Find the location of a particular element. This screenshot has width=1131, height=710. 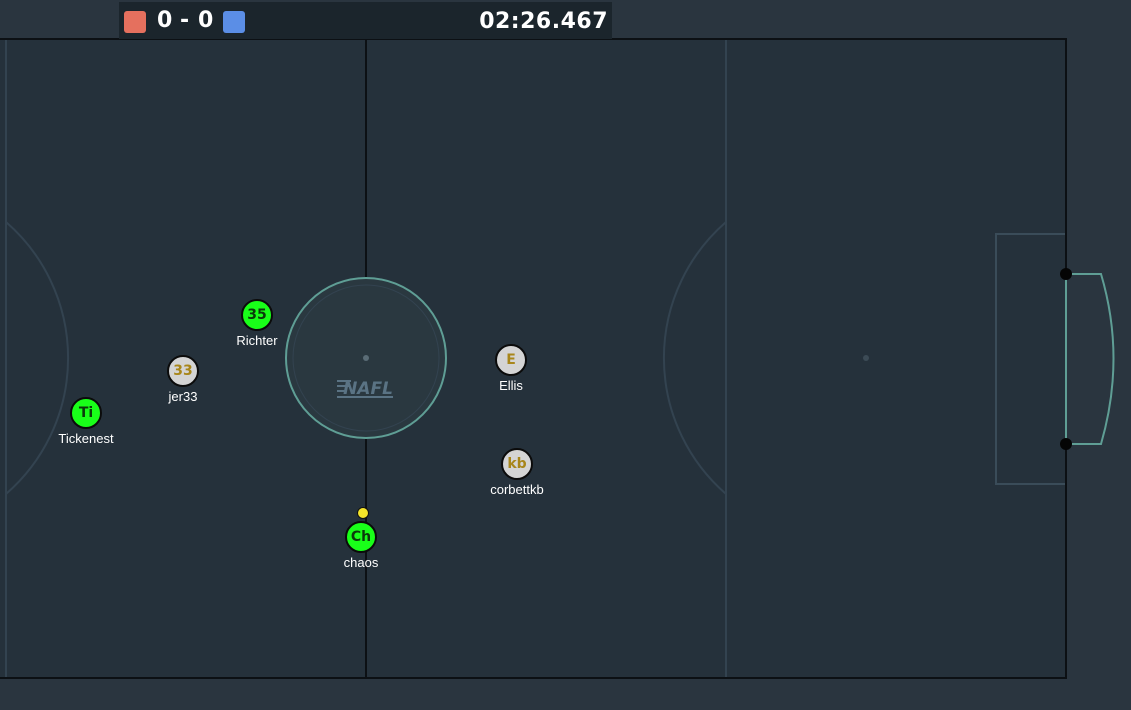

player-disc: Ti is located at coordinates (86, 413).